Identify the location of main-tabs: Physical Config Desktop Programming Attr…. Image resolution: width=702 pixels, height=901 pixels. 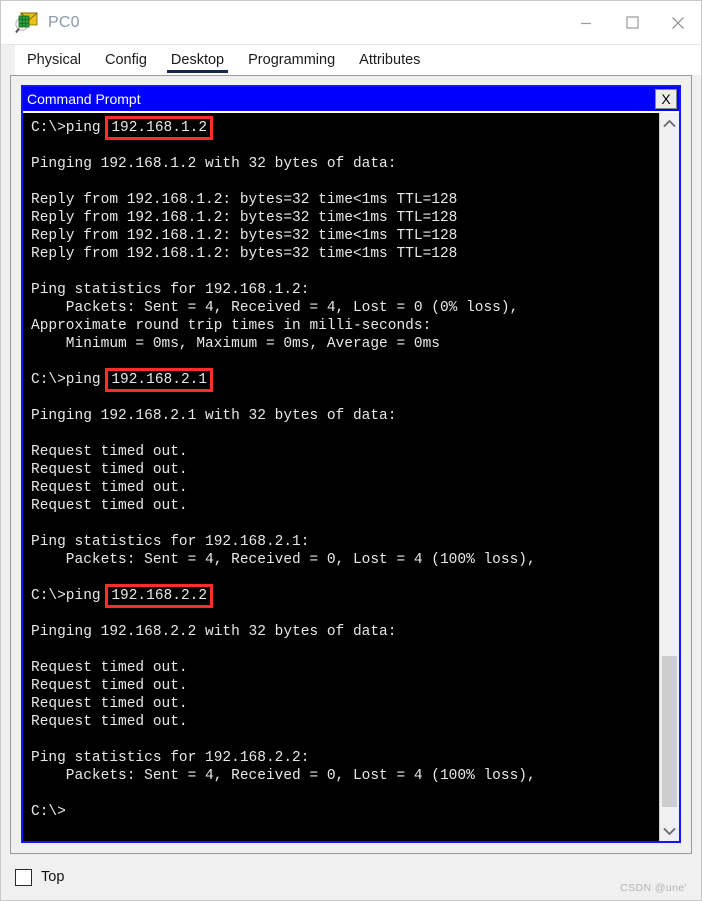
(351, 60).